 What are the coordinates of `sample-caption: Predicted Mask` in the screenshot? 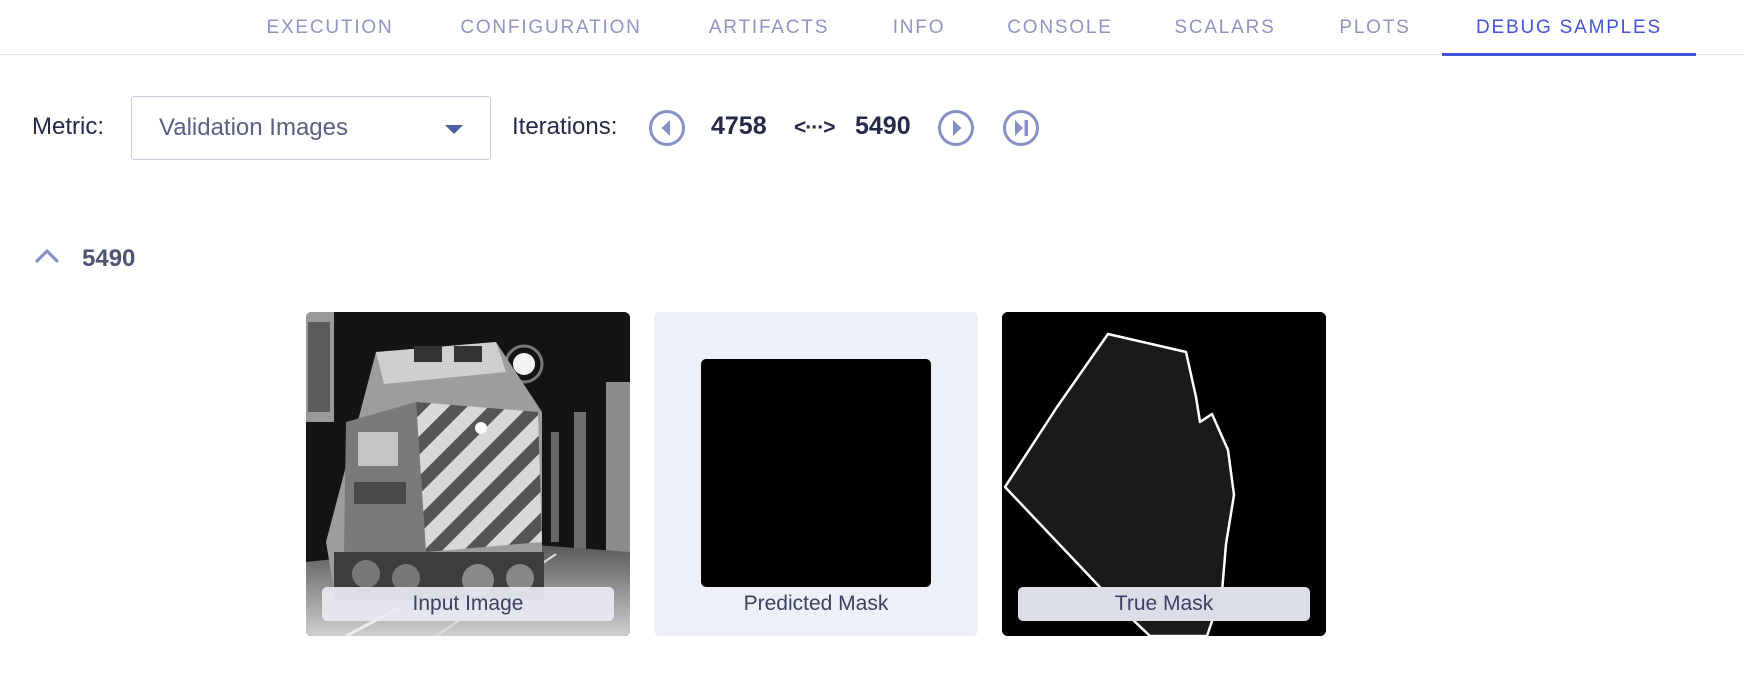 It's located at (816, 603).